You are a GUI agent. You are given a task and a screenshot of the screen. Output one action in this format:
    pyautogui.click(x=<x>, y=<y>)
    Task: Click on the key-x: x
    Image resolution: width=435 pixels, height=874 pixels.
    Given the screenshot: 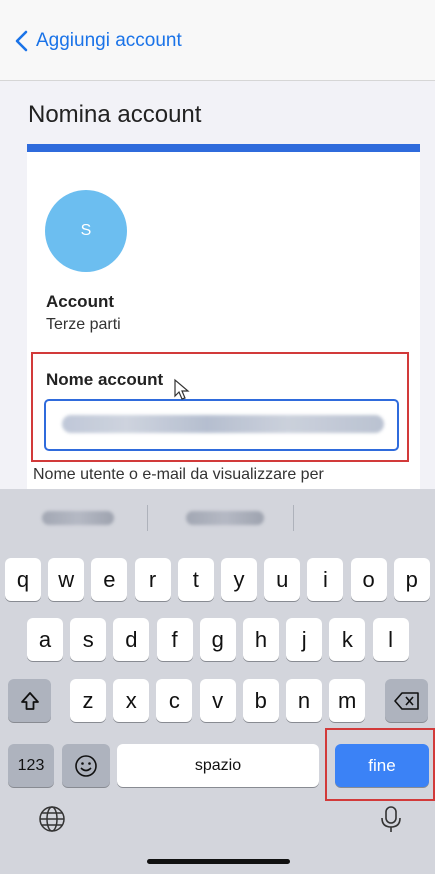 What is the action you would take?
    pyautogui.click(x=131, y=700)
    